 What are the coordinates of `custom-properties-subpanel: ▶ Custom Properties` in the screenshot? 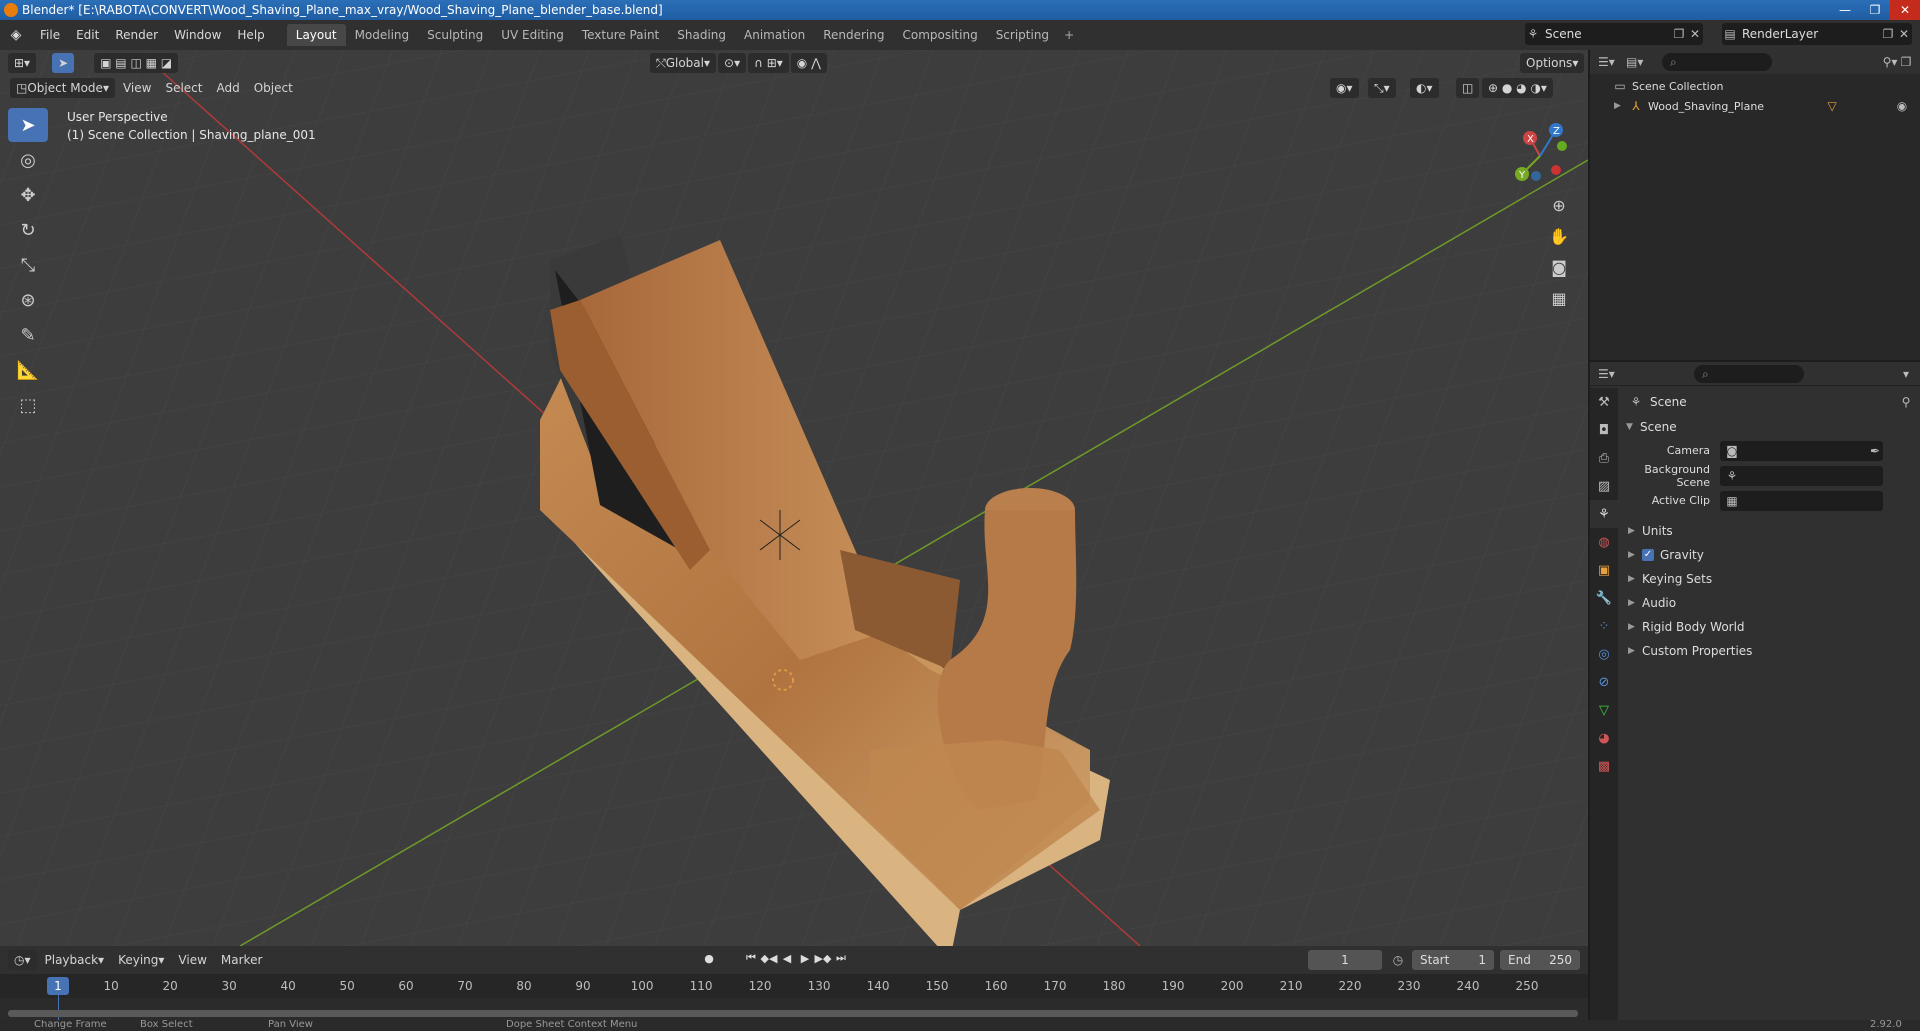 It's located at (1770, 651).